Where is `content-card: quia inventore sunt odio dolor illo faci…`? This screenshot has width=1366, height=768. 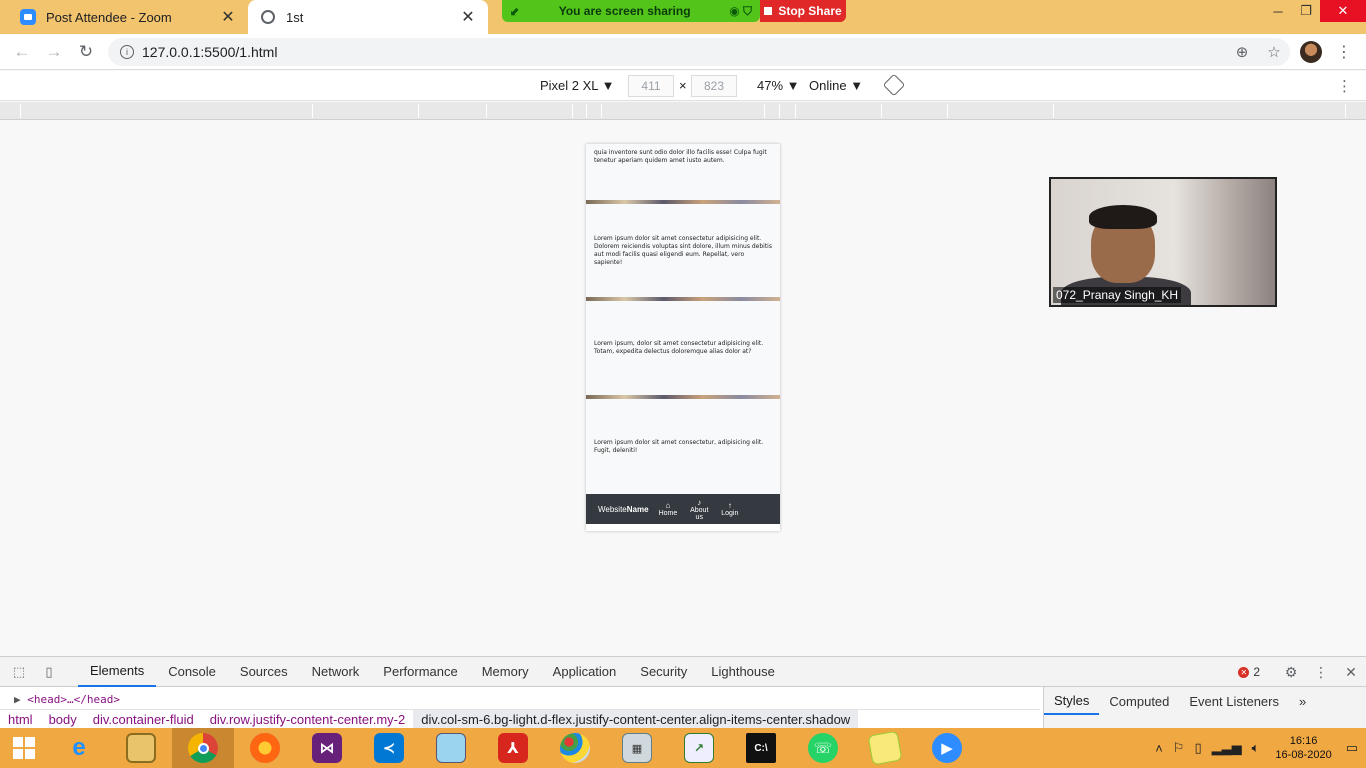 content-card: quia inventore sunt odio dolor illo faci… is located at coordinates (683, 172).